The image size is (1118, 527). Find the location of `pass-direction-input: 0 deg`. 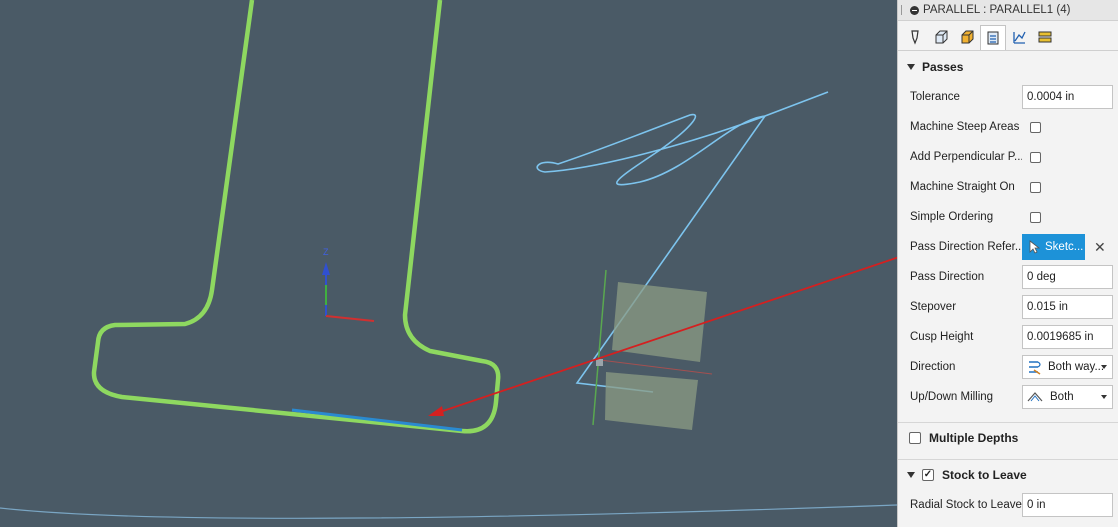

pass-direction-input: 0 deg is located at coordinates (1067, 277).